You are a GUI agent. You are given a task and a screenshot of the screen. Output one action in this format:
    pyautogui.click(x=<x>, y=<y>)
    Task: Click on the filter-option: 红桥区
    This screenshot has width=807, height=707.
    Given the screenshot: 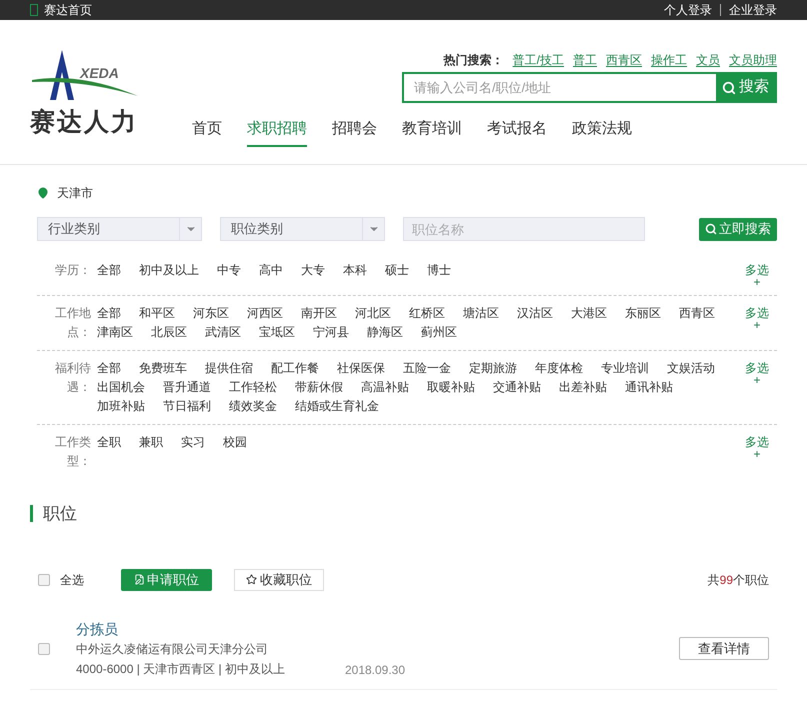 What is the action you would take?
    pyautogui.click(x=427, y=313)
    